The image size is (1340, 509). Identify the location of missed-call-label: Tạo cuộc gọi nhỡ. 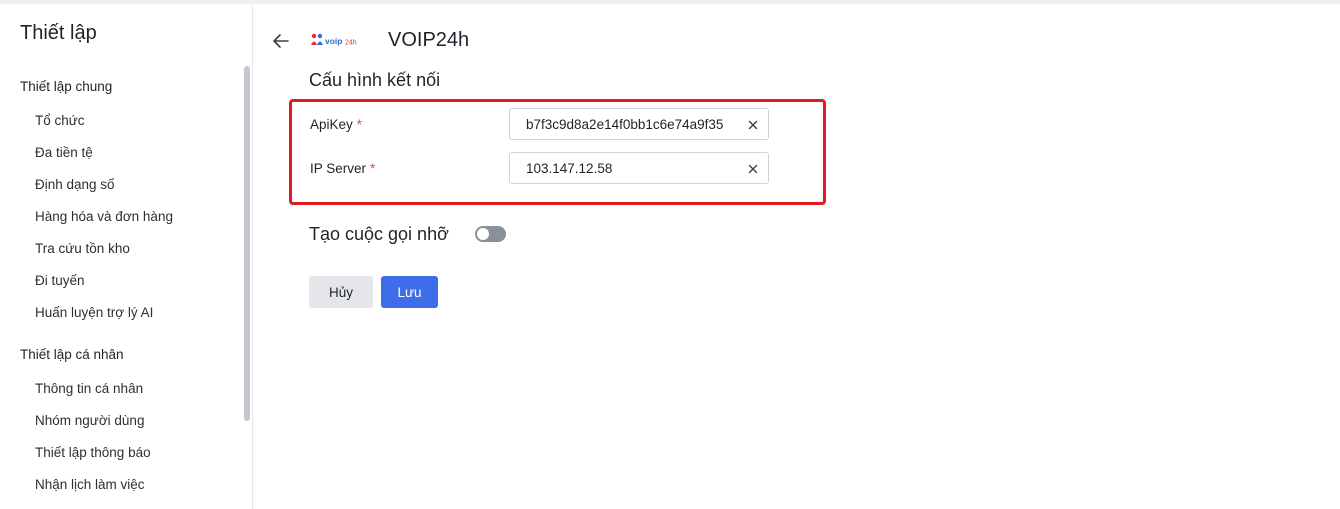
(379, 234).